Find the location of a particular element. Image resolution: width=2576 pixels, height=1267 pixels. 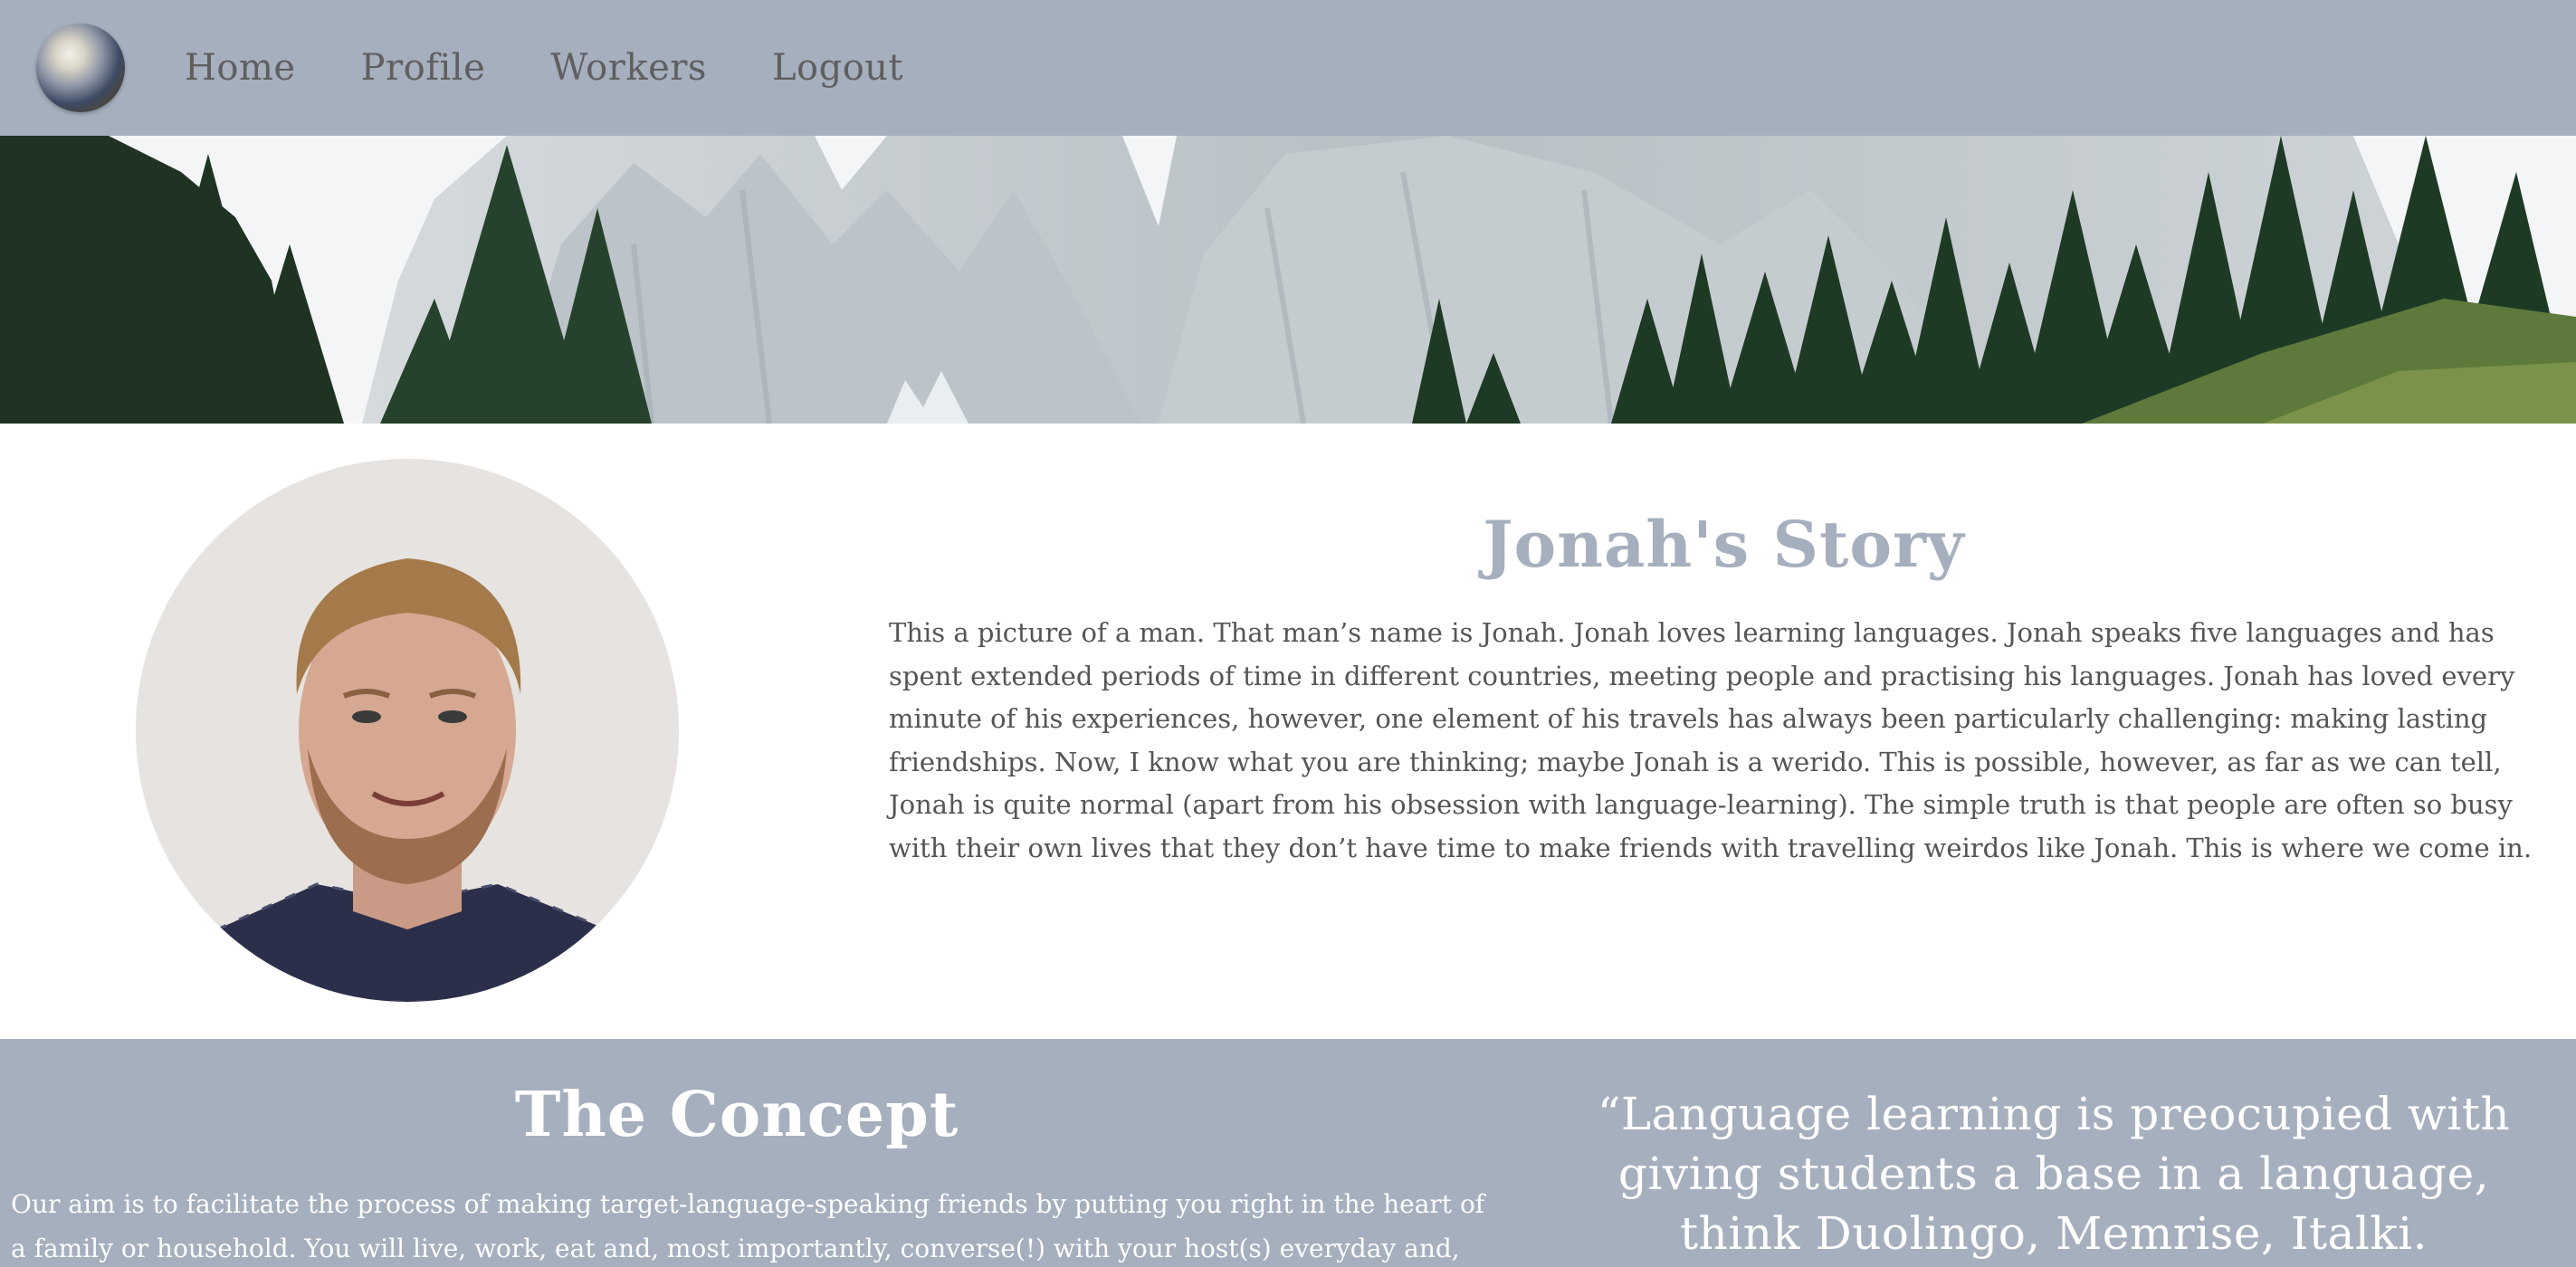

jonah-portrait-image is located at coordinates (407, 730).